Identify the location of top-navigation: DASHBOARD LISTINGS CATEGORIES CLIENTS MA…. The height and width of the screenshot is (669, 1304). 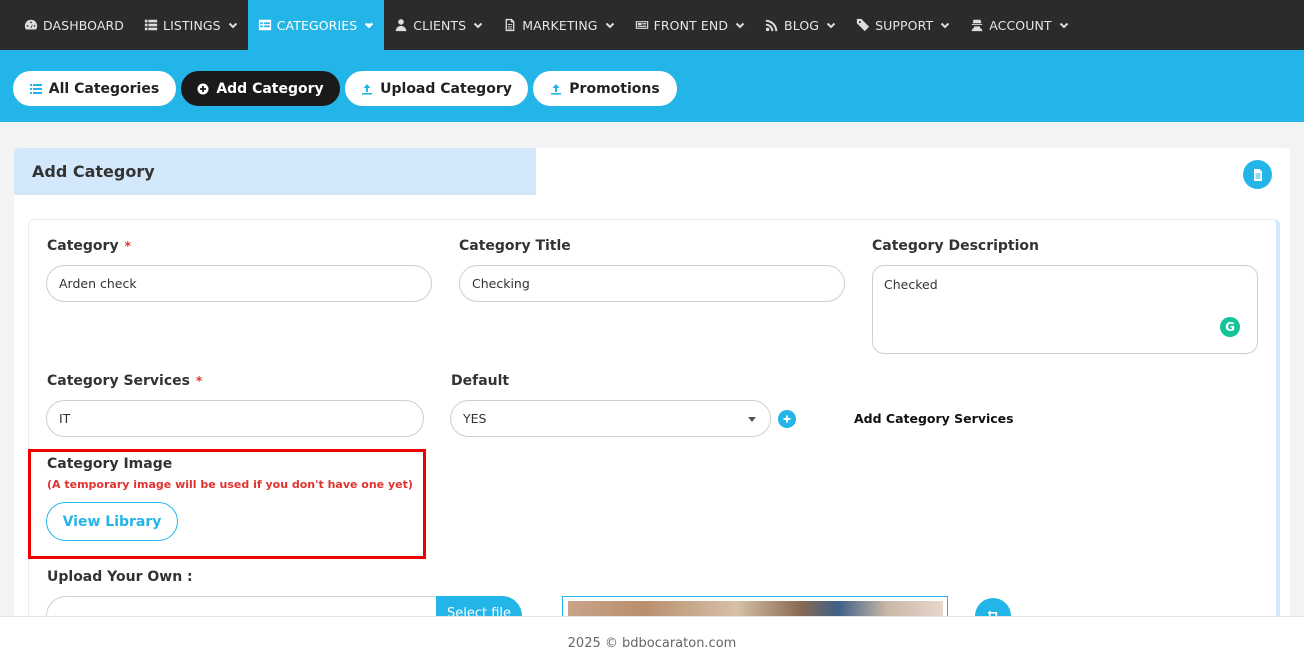
(652, 25).